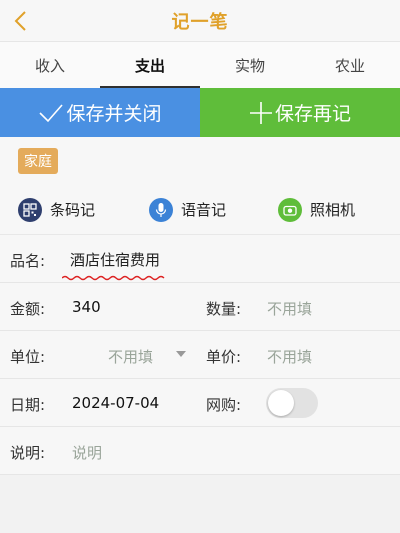 The width and height of the screenshot is (400, 533). I want to click on microphone-icon, so click(161, 209).